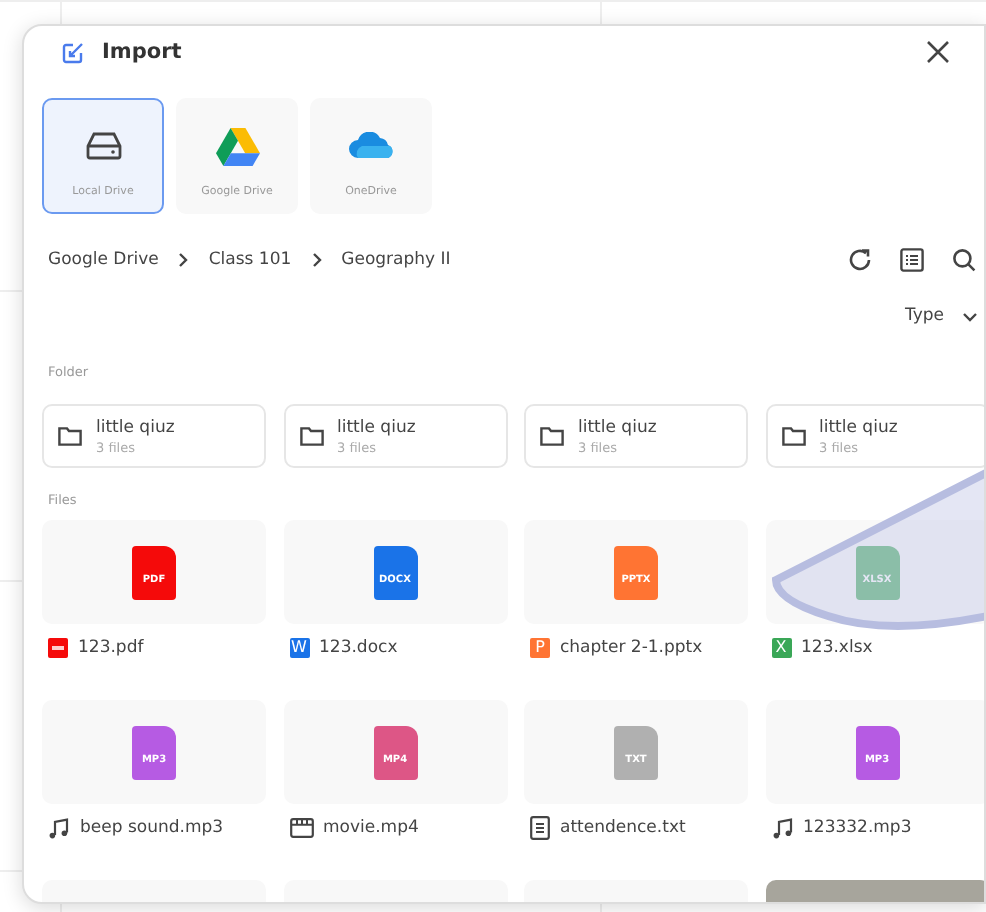  Describe the element at coordinates (540, 828) in the screenshot. I see `document-icon` at that location.